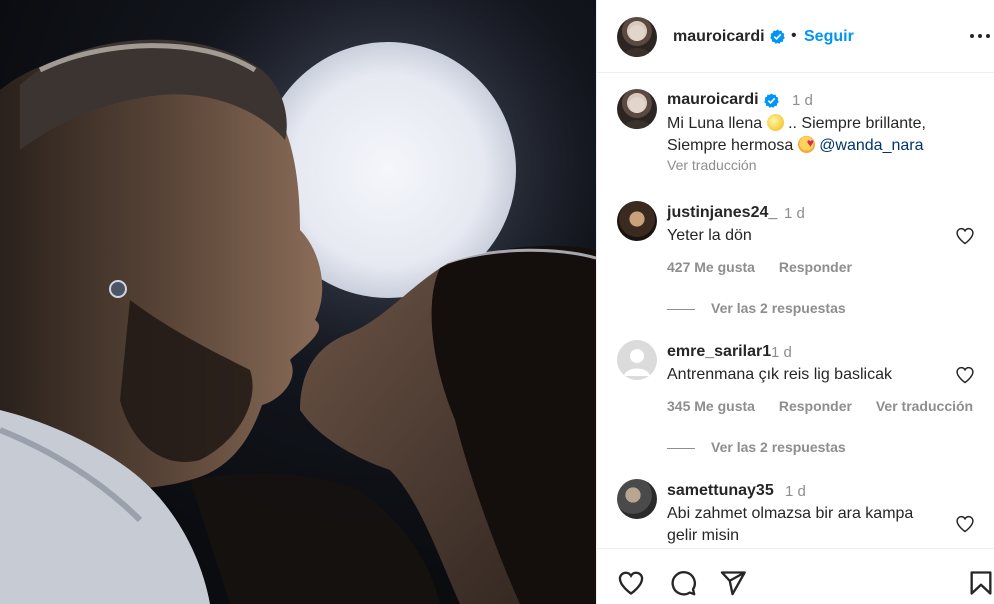 The width and height of the screenshot is (994, 604). What do you see at coordinates (722, 213) in the screenshot?
I see `comment-username: justinjanes24_` at bounding box center [722, 213].